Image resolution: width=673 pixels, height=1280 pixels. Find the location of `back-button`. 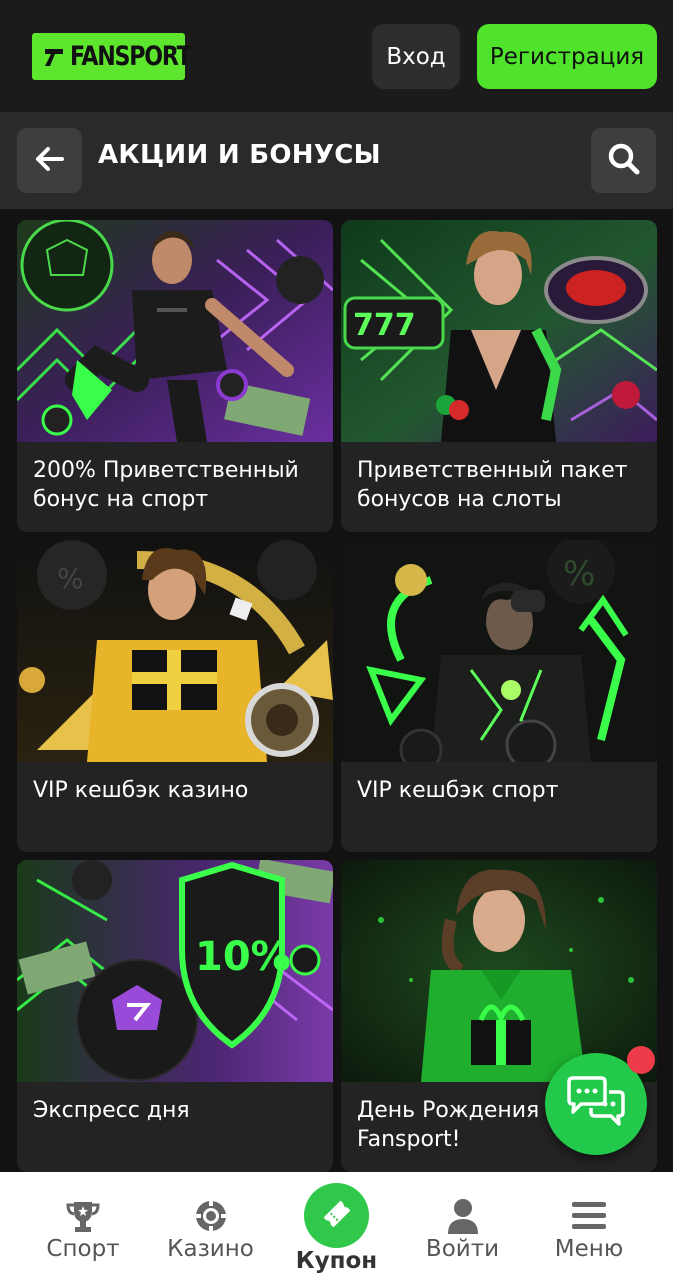

back-button is located at coordinates (49, 160).